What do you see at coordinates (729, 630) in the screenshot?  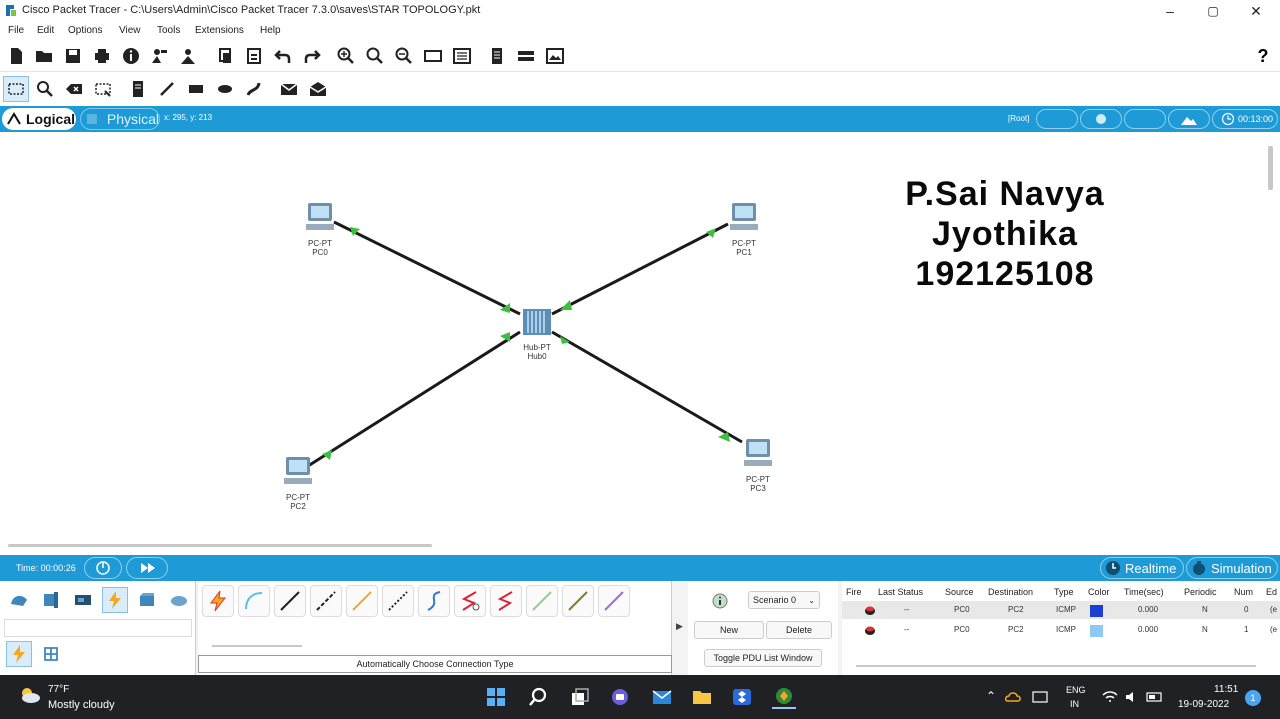 I see `new-scenario-button: New` at bounding box center [729, 630].